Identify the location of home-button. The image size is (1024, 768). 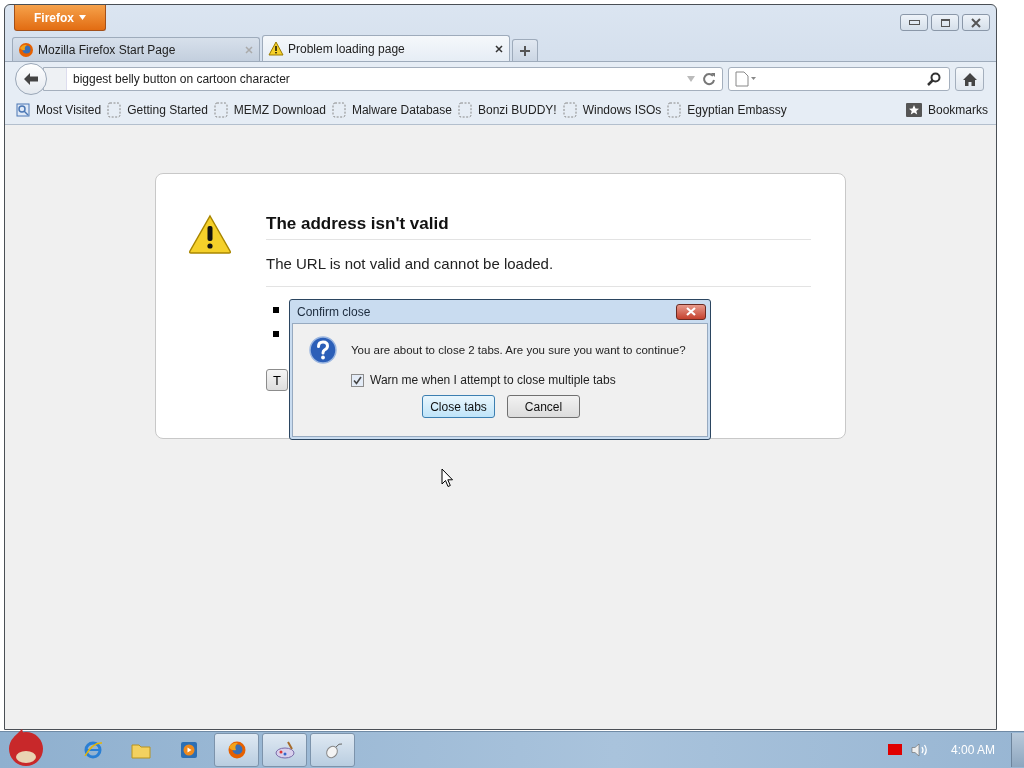
(969, 79).